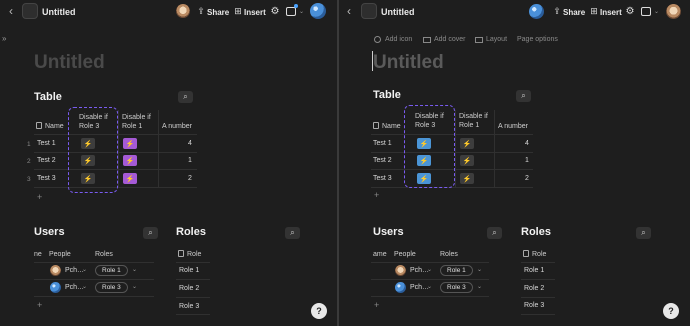  What do you see at coordinates (38, 254) in the screenshot?
I see `col-name-partial: ne` at bounding box center [38, 254].